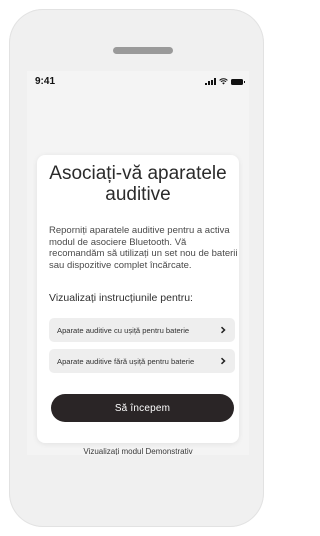  What do you see at coordinates (138, 184) in the screenshot?
I see `card-title: Asociați-vă aparatele auditive` at bounding box center [138, 184].